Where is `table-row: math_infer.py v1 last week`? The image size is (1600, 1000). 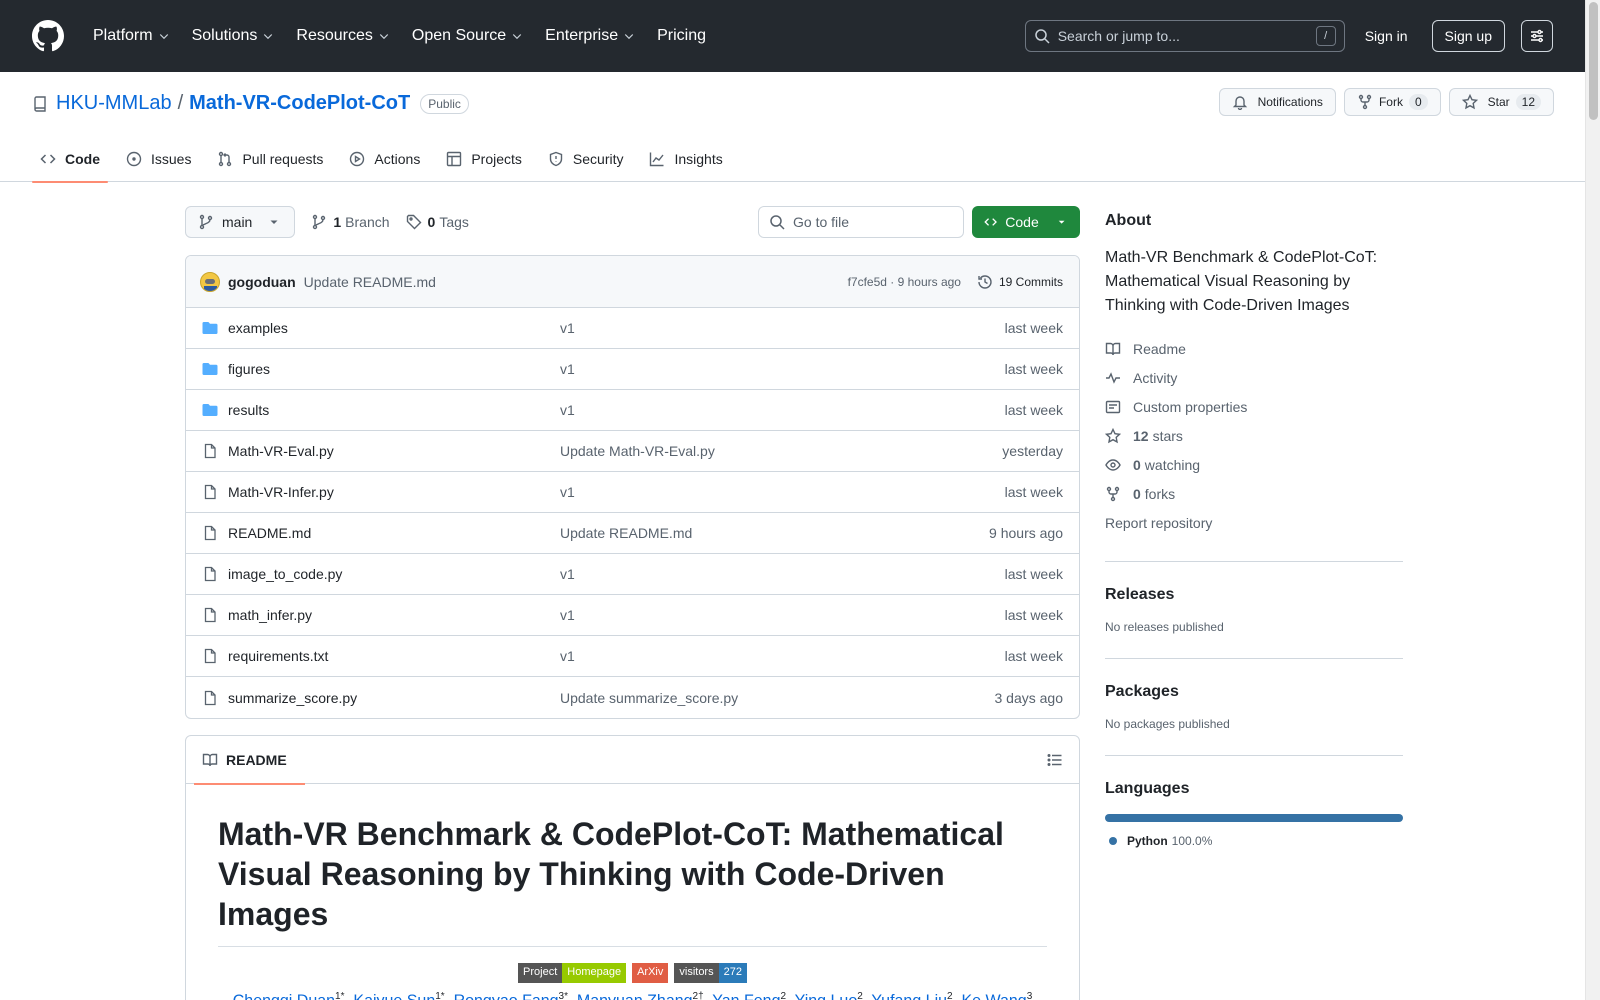 table-row: math_infer.py v1 last week is located at coordinates (632, 615).